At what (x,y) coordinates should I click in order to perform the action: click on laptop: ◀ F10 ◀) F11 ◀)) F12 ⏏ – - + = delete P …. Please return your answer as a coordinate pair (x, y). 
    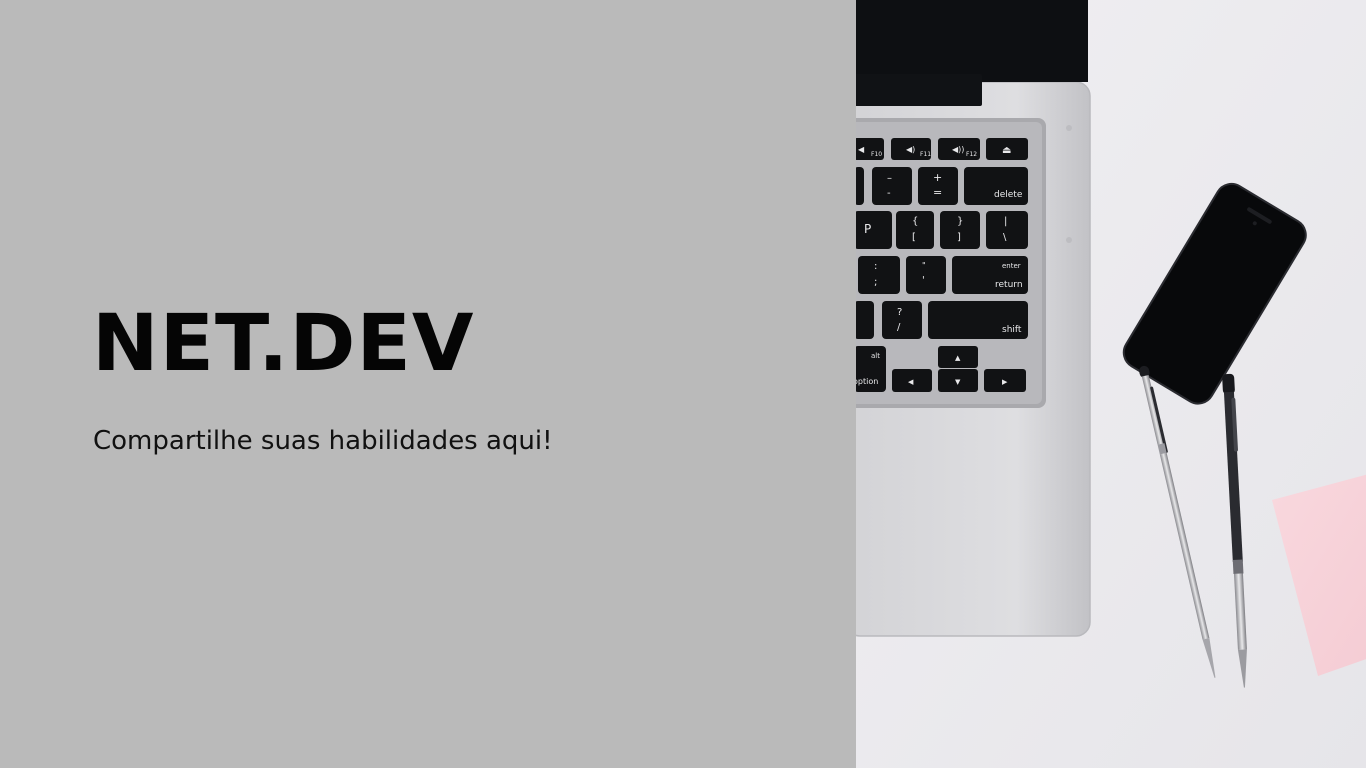
    Looking at the image, I should click on (973, 318).